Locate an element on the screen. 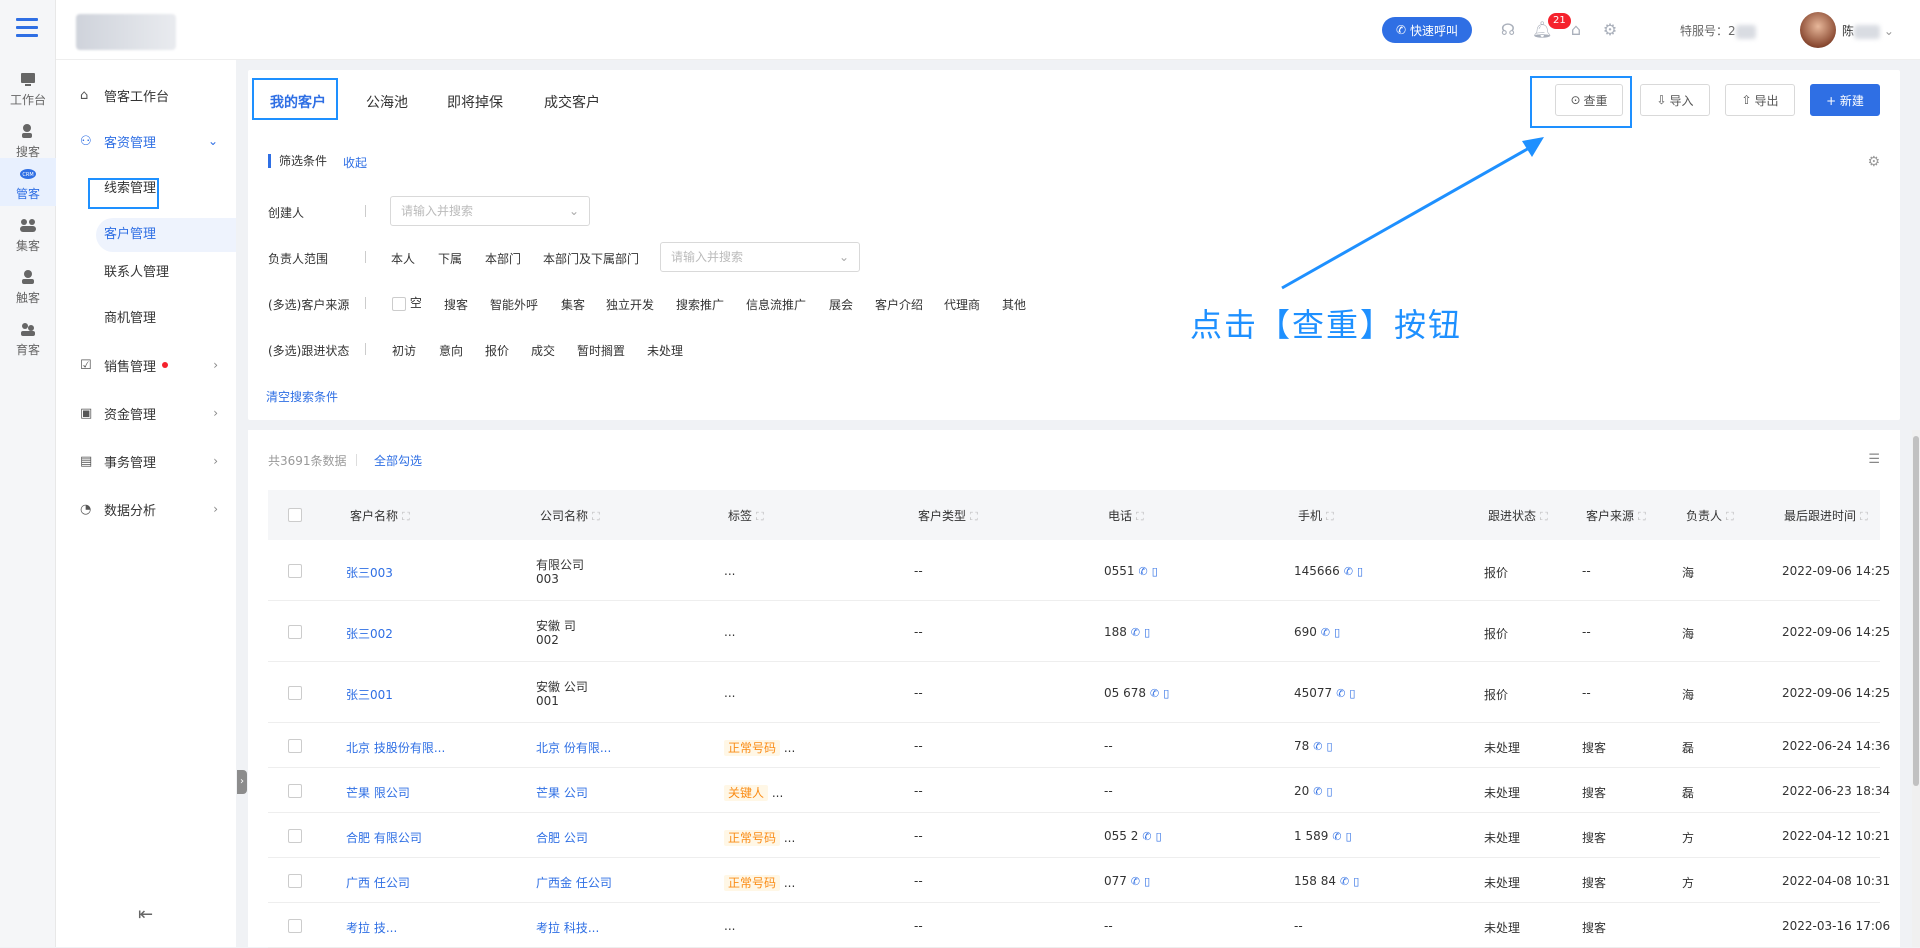  status-option: 报价 is located at coordinates (497, 350).